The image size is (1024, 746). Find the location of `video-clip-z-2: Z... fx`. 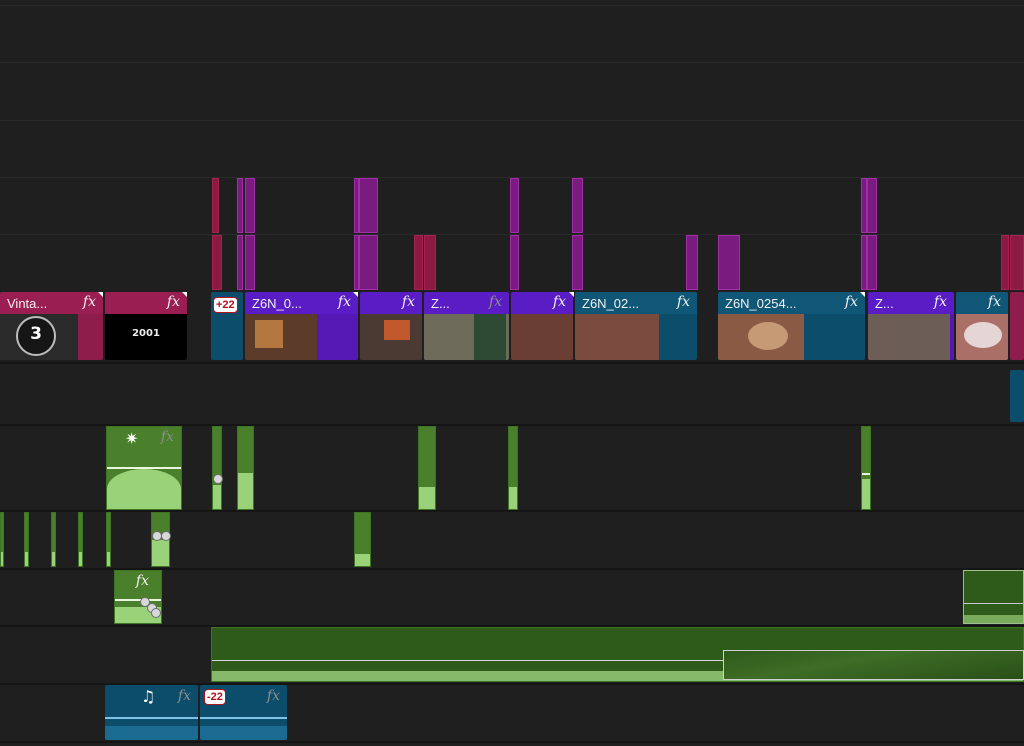

video-clip-z-2: Z... fx is located at coordinates (911, 326).